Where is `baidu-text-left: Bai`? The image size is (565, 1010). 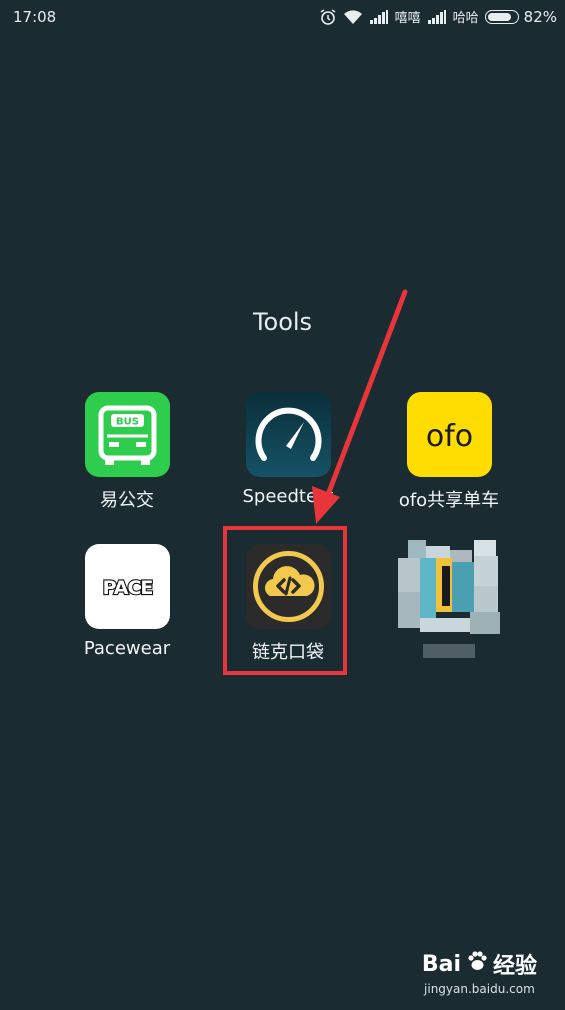
baidu-text-left: Bai is located at coordinates (441, 964).